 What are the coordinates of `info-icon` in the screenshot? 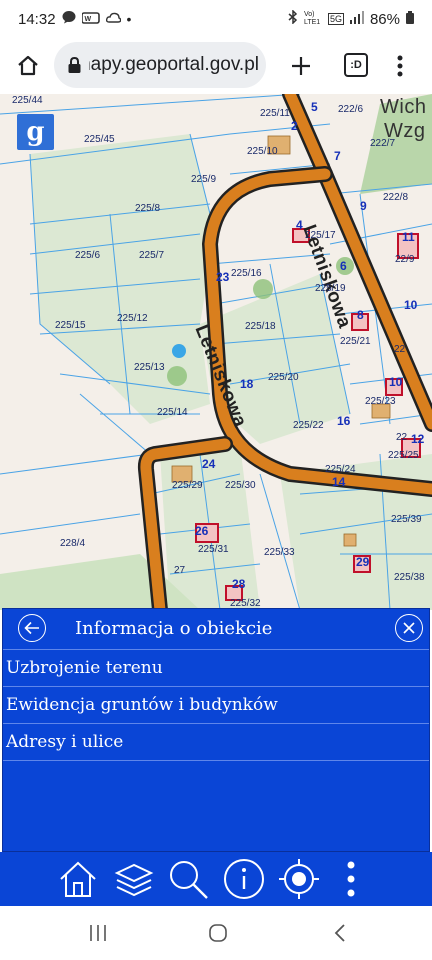 It's located at (244, 879).